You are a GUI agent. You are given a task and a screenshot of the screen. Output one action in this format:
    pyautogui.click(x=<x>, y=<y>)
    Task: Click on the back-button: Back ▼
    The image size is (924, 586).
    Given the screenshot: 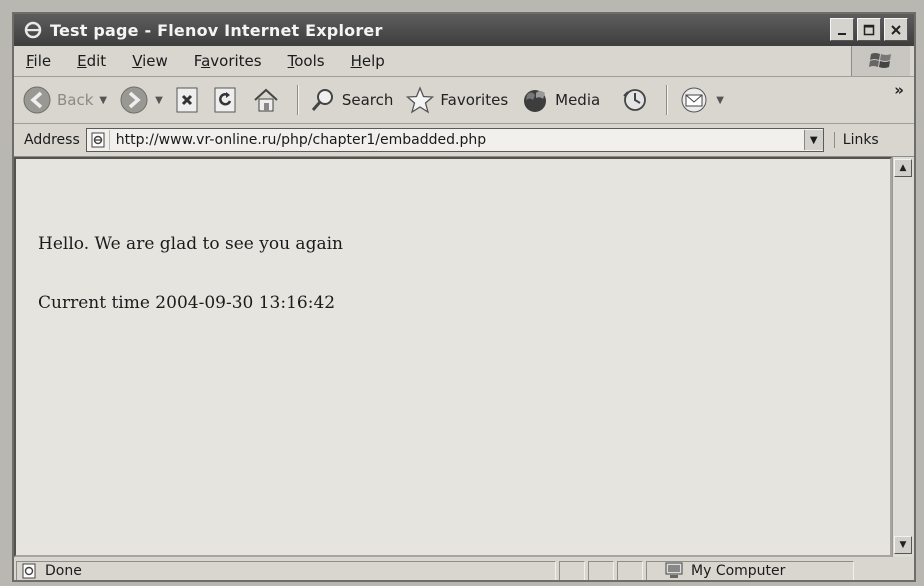 What is the action you would take?
    pyautogui.click(x=64, y=100)
    